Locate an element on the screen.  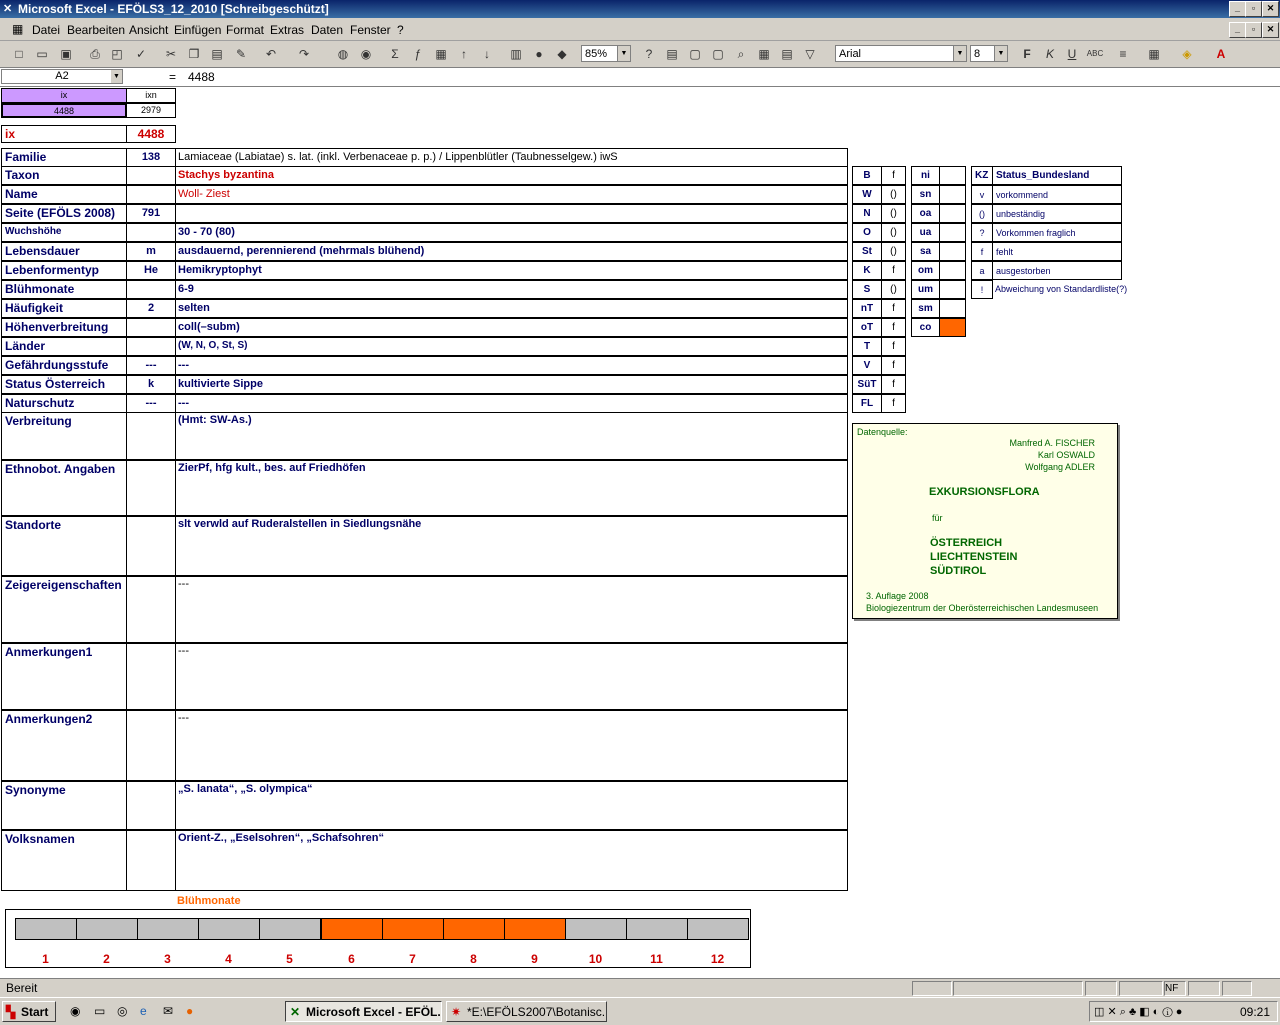
undo-icon: ↶ is located at coordinates (271, 54).